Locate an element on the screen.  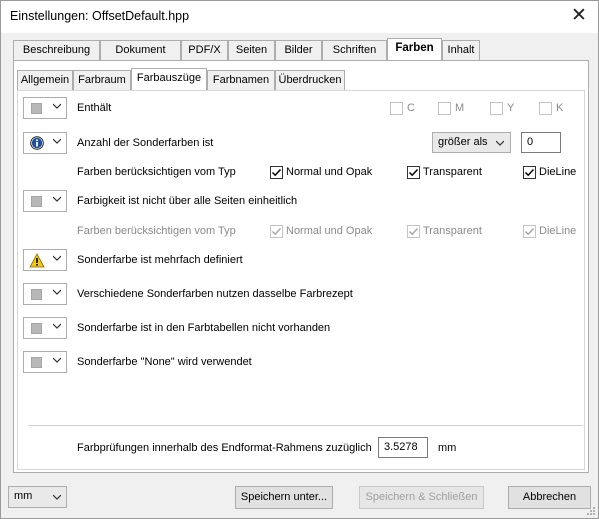
close-icon: ✕ is located at coordinates (579, 16).